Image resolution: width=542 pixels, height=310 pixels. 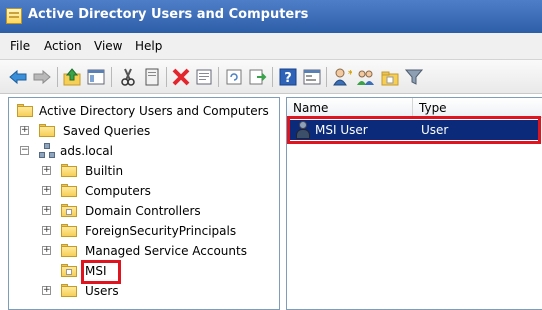 What do you see at coordinates (107, 131) in the screenshot?
I see `tree-item-label: Saved Queries` at bounding box center [107, 131].